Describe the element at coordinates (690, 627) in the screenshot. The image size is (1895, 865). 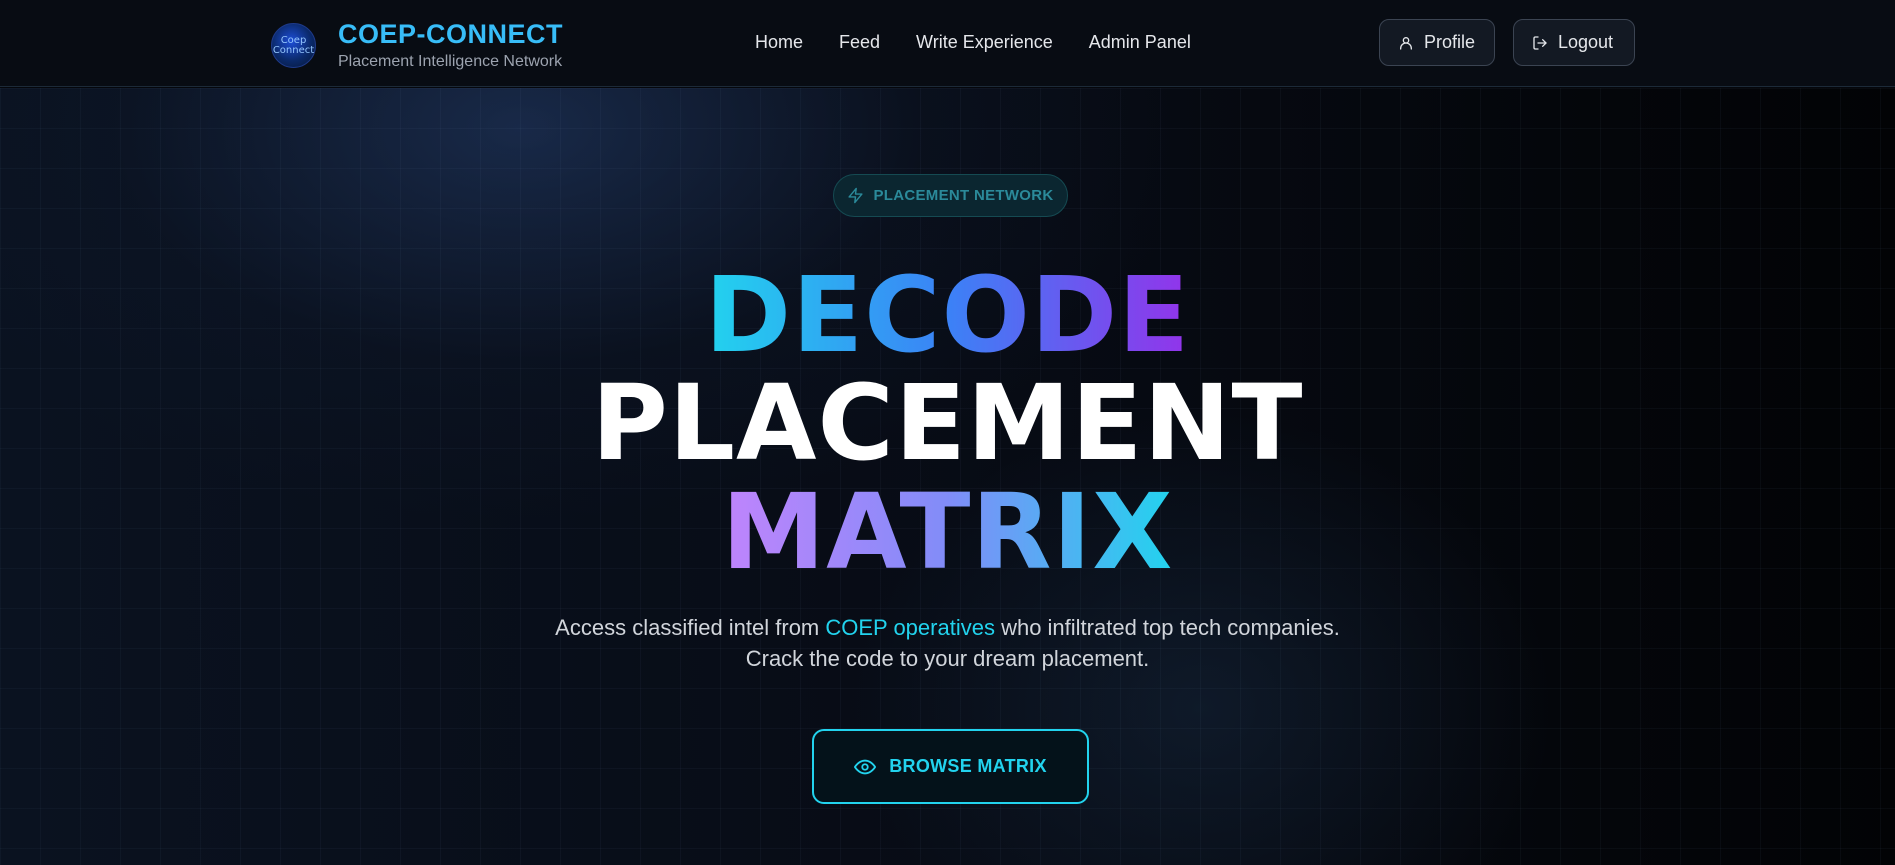
I see `description-part-1: Access classified intel from` at that location.